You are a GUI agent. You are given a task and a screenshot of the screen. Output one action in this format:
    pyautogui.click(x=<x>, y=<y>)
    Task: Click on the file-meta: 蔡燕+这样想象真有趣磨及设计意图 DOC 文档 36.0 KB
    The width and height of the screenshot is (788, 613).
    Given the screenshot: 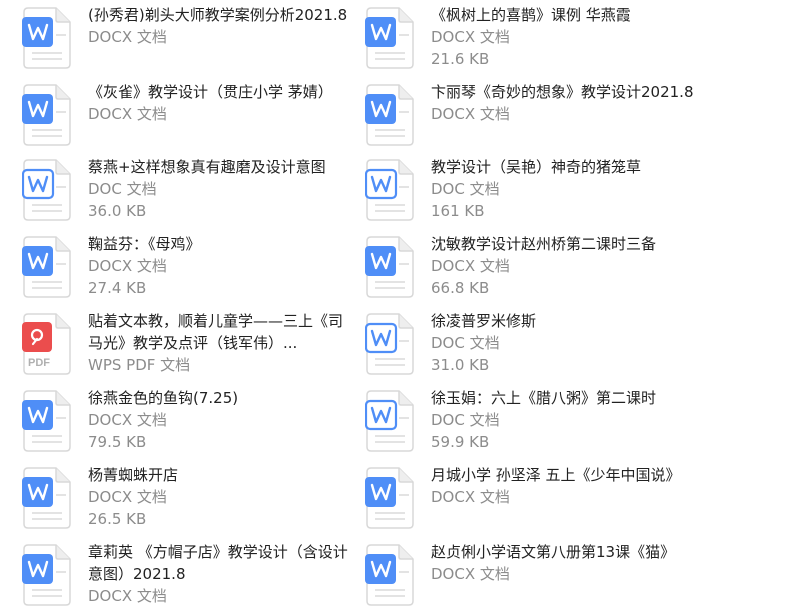 What is the action you would take?
    pyautogui.click(x=222, y=189)
    